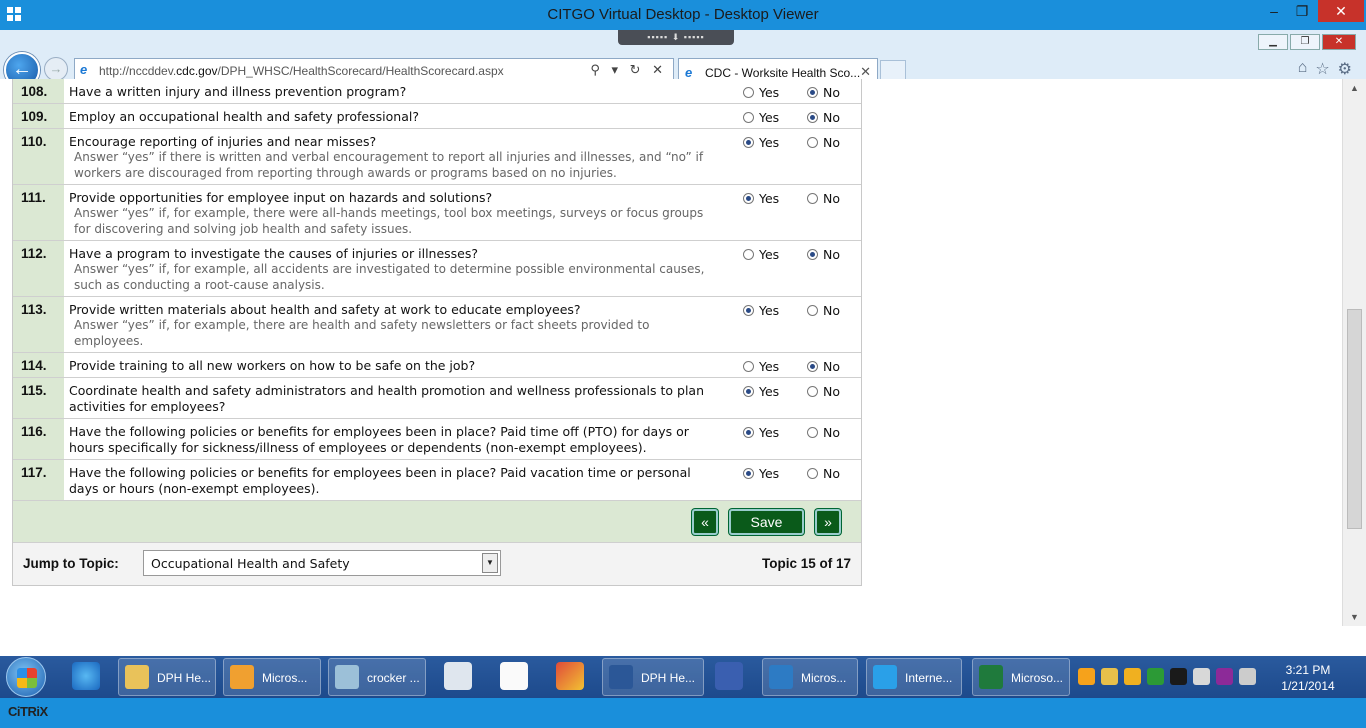  What do you see at coordinates (1274, 11) in the screenshot?
I see `viewer-minimize-button: –` at bounding box center [1274, 11].